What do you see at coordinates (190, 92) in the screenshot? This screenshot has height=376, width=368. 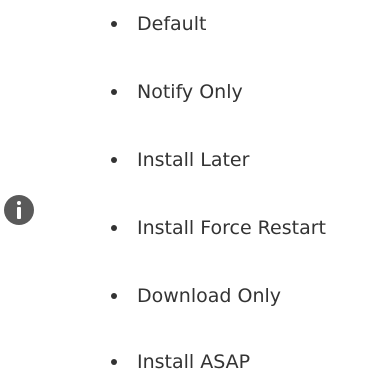 I see `list-item-label: Notify Only` at bounding box center [190, 92].